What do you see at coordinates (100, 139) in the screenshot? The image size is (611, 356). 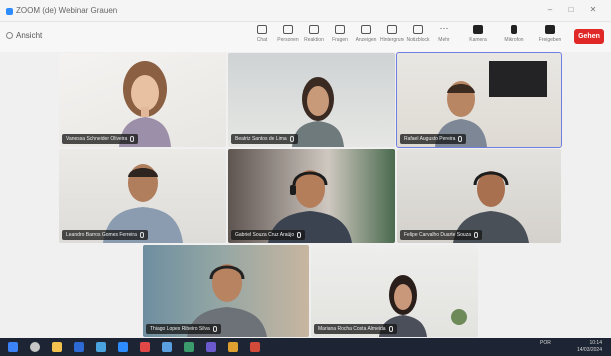 I see `participant-name: Vanessa Schneider Oliveira` at bounding box center [100, 139].